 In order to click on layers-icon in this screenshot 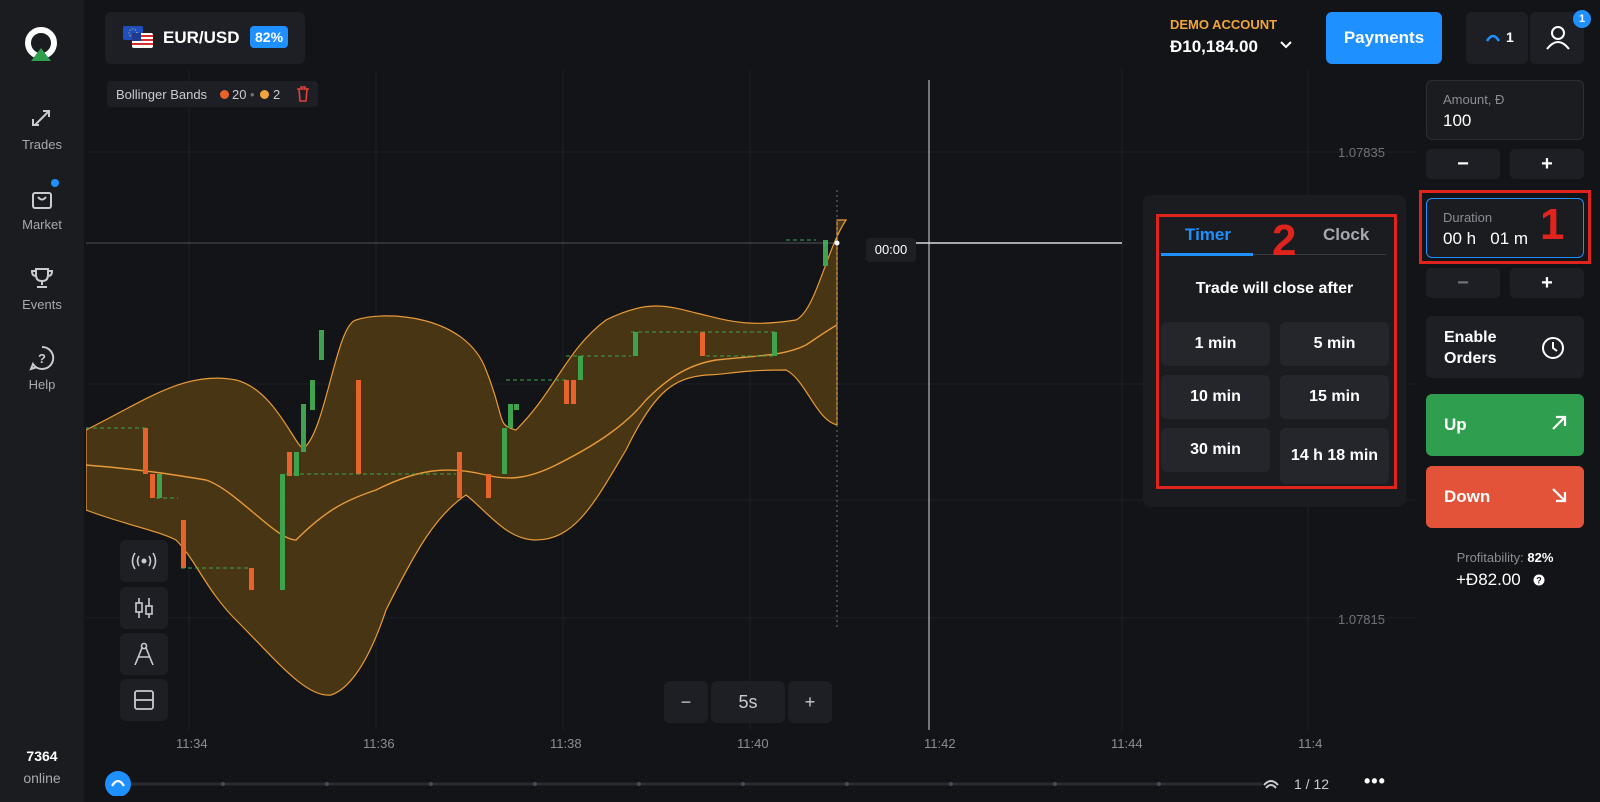, I will do `click(1271, 783)`.